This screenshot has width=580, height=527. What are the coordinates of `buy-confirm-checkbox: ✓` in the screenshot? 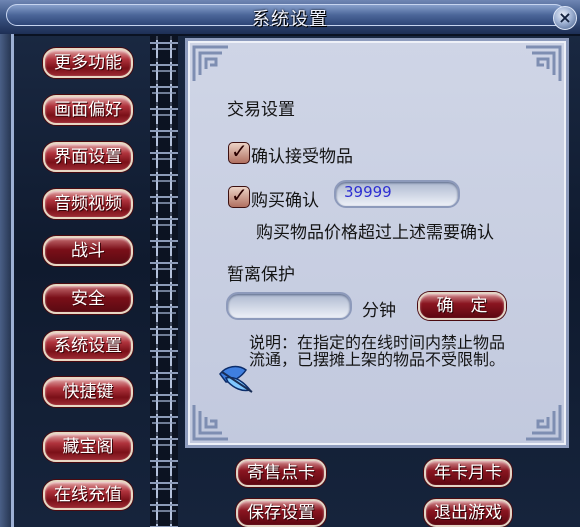 It's located at (239, 195).